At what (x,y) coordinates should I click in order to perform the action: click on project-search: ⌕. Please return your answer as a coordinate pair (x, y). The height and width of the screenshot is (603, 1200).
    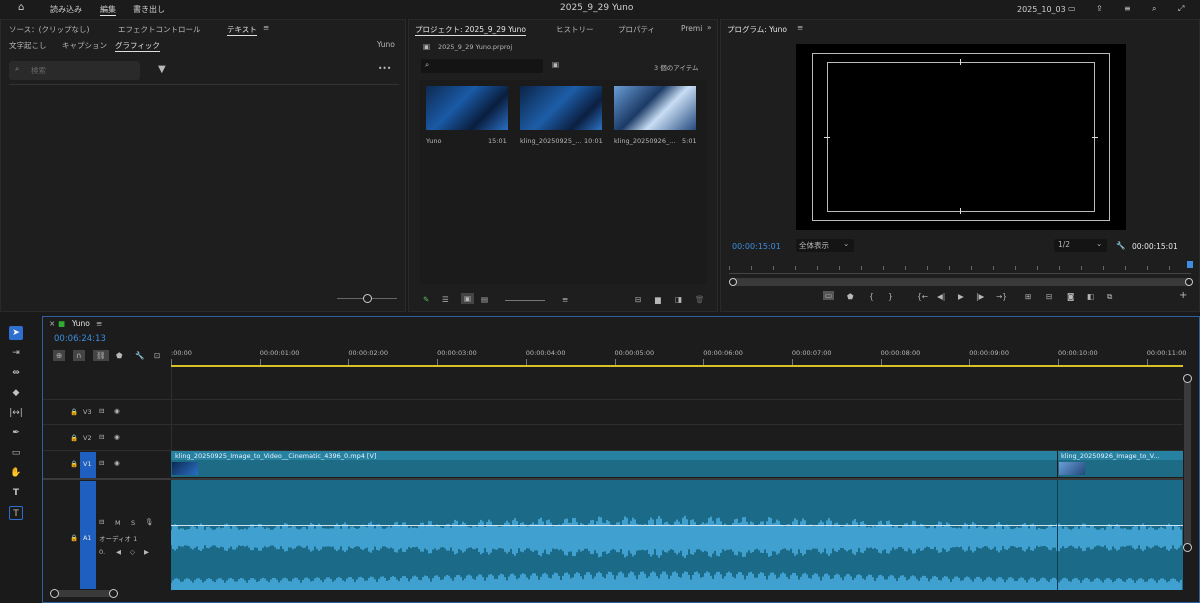
    Looking at the image, I should click on (482, 66).